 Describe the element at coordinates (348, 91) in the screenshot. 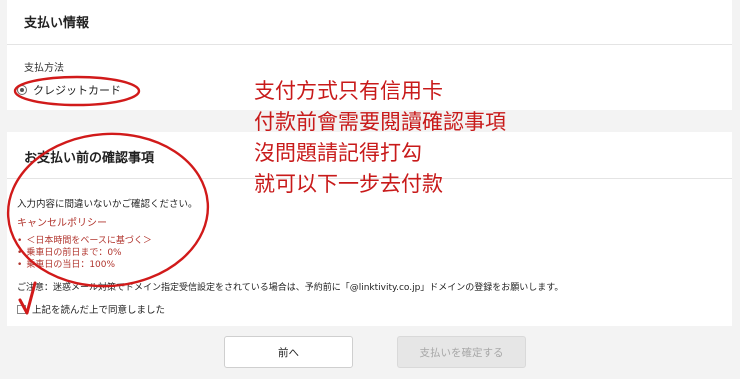

I see `annotation-line: 支付方式只有信用卡` at that location.